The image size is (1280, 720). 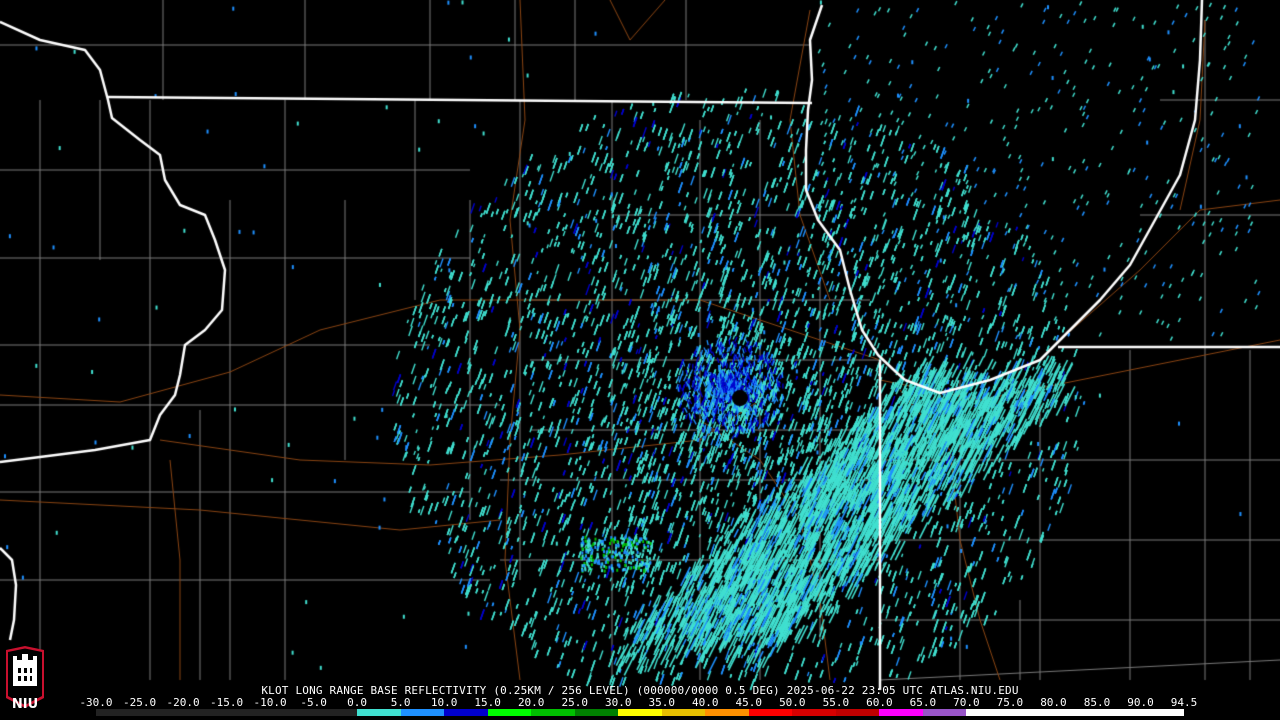 What do you see at coordinates (96, 702) in the screenshot?
I see `colorbar-label: -30.0` at bounding box center [96, 702].